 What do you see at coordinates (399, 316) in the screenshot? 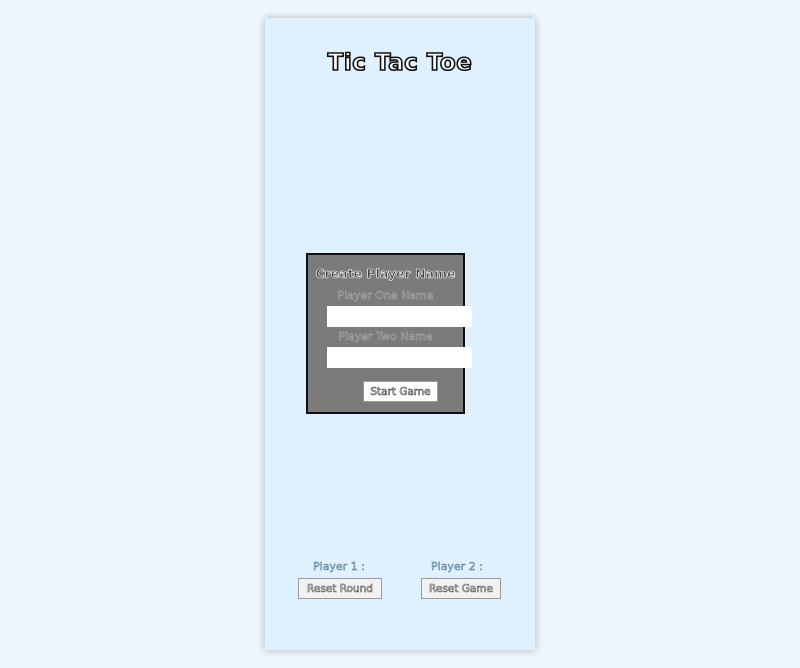
I see `player-one-name-input` at bounding box center [399, 316].